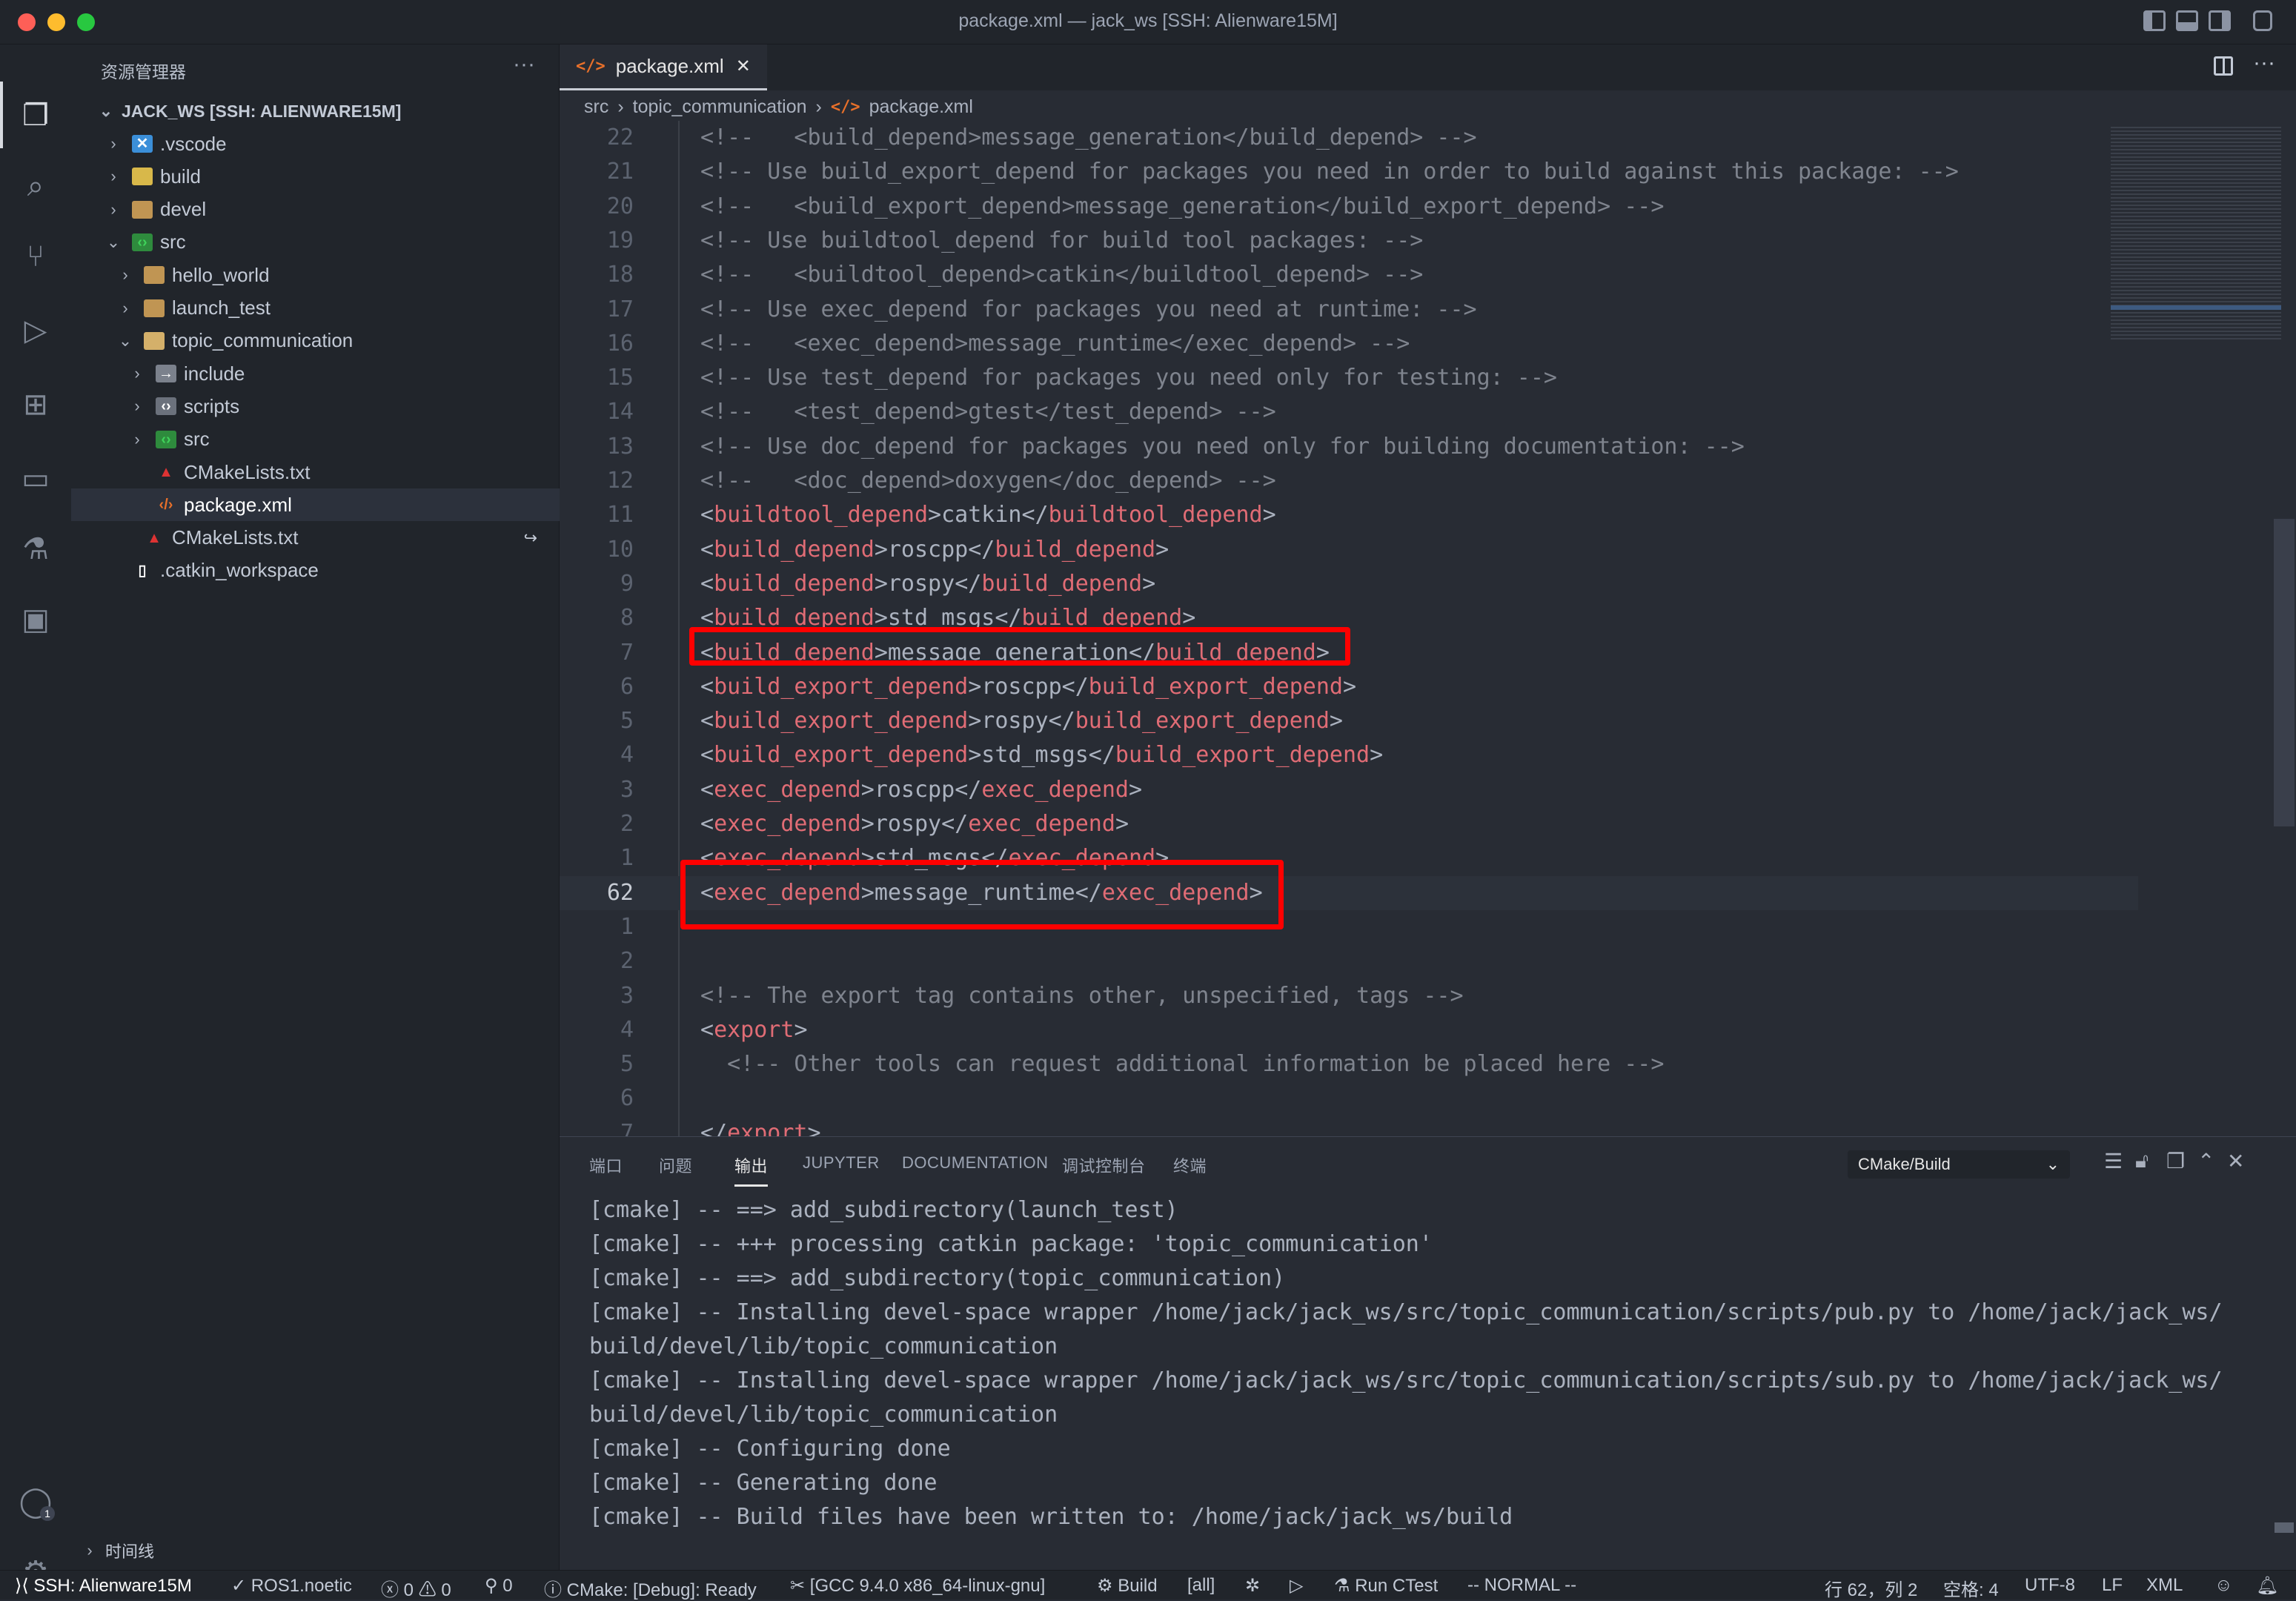 This screenshot has width=2296, height=1601. What do you see at coordinates (1959, 1164) in the screenshot?
I see `output-channel-select: CMake/Build ⌄` at bounding box center [1959, 1164].